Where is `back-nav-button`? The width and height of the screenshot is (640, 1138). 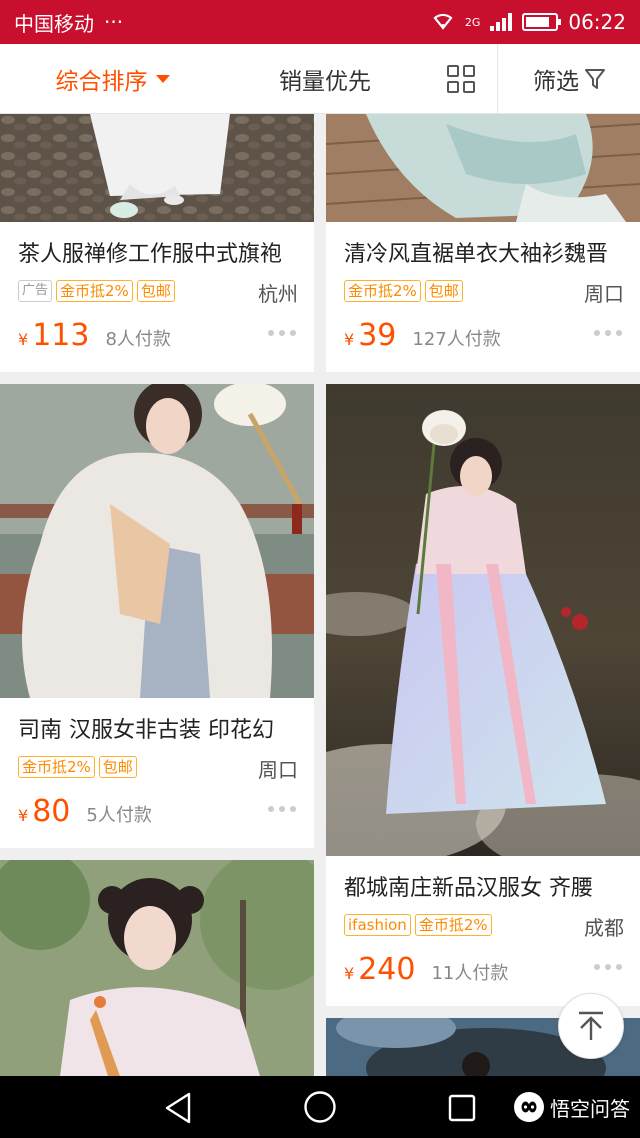 back-nav-button is located at coordinates (178, 1108).